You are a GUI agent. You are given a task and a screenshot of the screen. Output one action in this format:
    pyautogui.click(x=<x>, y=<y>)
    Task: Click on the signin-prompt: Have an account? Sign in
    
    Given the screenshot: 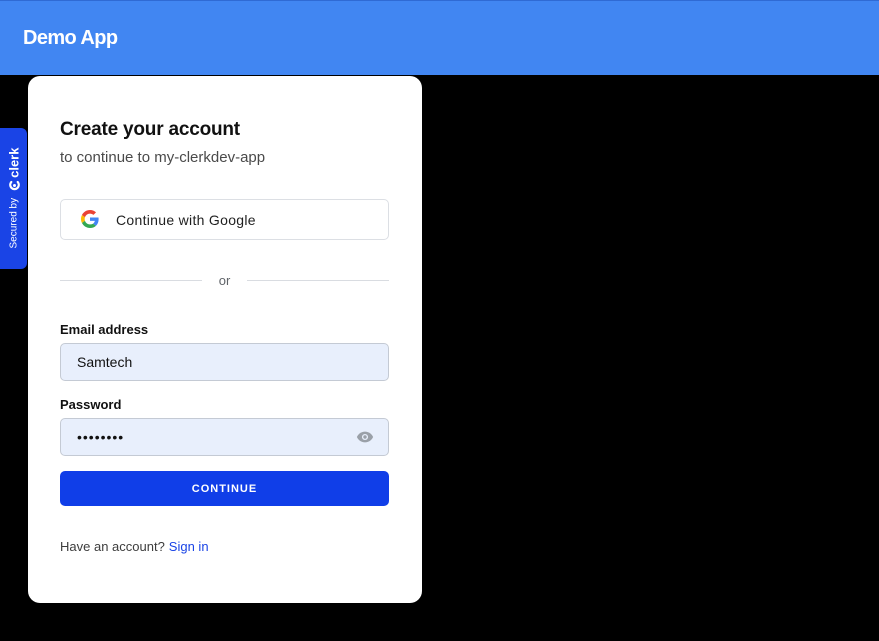 What is the action you would take?
    pyautogui.click(x=134, y=546)
    